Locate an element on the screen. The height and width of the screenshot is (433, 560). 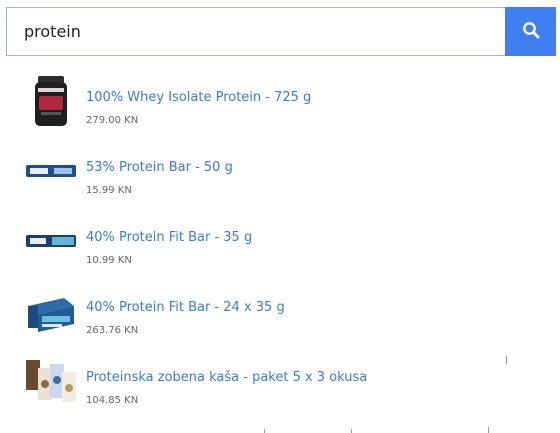
result-name: 53% Protein Bar - 50 g is located at coordinates (159, 167).